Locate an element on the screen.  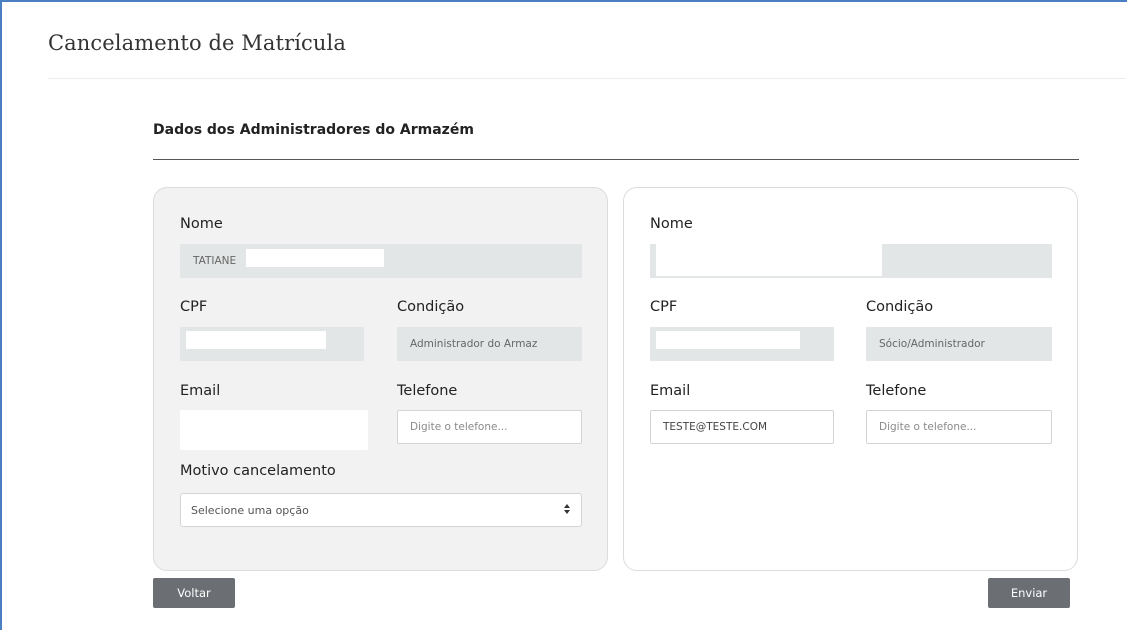
email-input: TESTE@TESTE.COM is located at coordinates (742, 427).